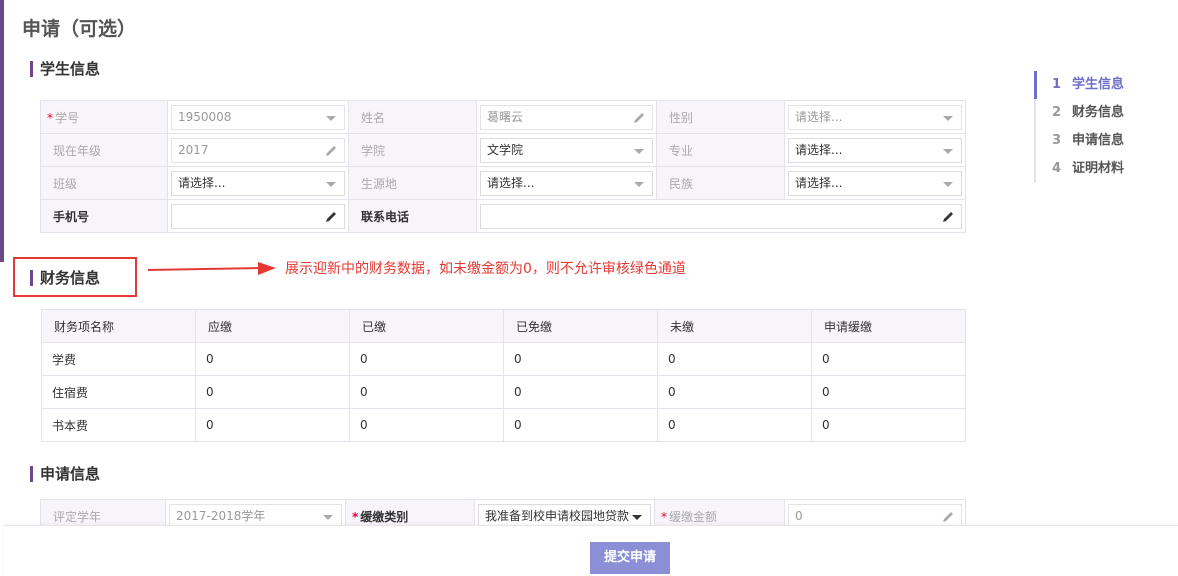 Image resolution: width=1178 pixels, height=576 pixels. What do you see at coordinates (65, 69) in the screenshot?
I see `section-title-student: 学生信息` at bounding box center [65, 69].